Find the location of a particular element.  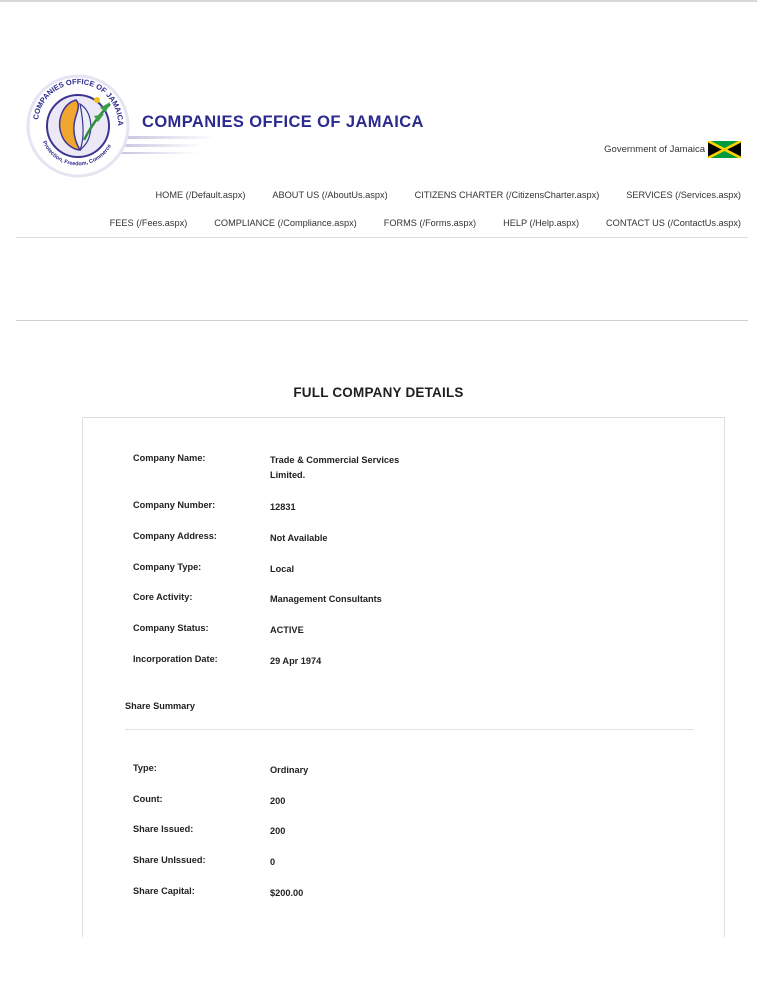

page-title: FULL COMPANY DETAILS is located at coordinates (378, 392).